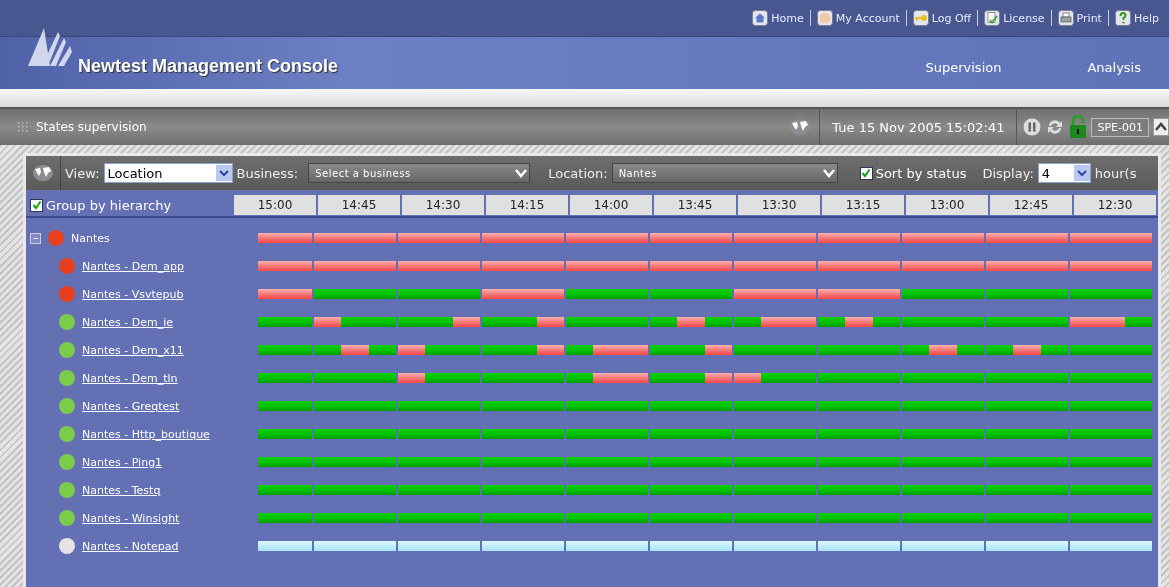  I want to click on field-label: Business:, so click(267, 173).